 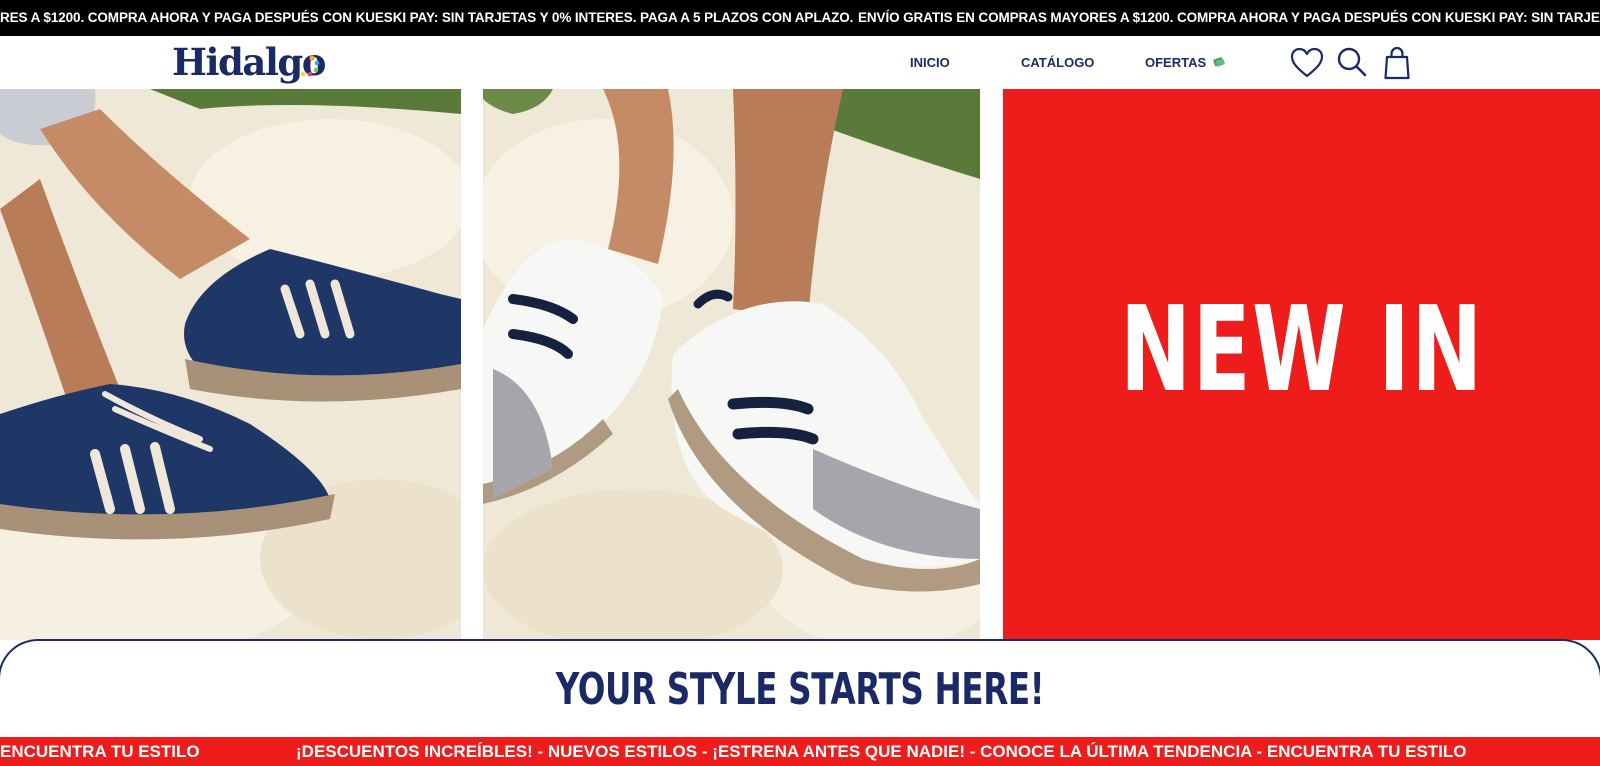 What do you see at coordinates (249, 62) in the screenshot?
I see `logo: Hidalgo` at bounding box center [249, 62].